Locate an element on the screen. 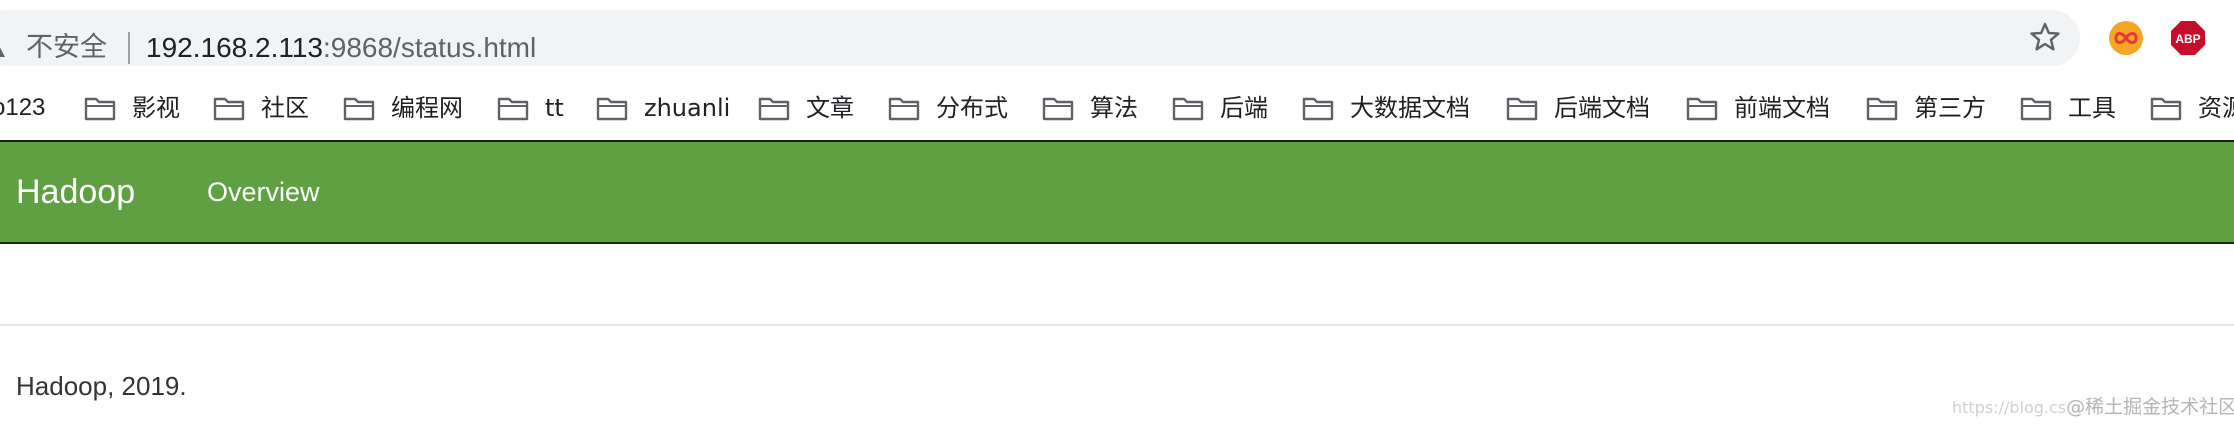  nav-overview-link: Overview is located at coordinates (263, 192).